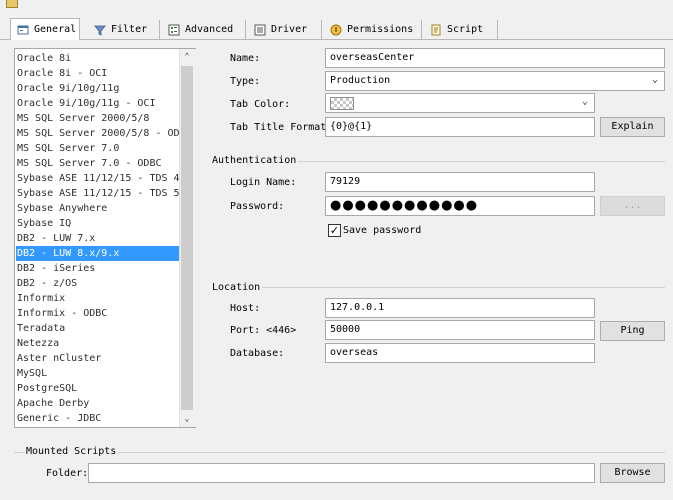  Describe the element at coordinates (98, 58) in the screenshot. I see `driver-list-item: Oracle 8i` at that location.